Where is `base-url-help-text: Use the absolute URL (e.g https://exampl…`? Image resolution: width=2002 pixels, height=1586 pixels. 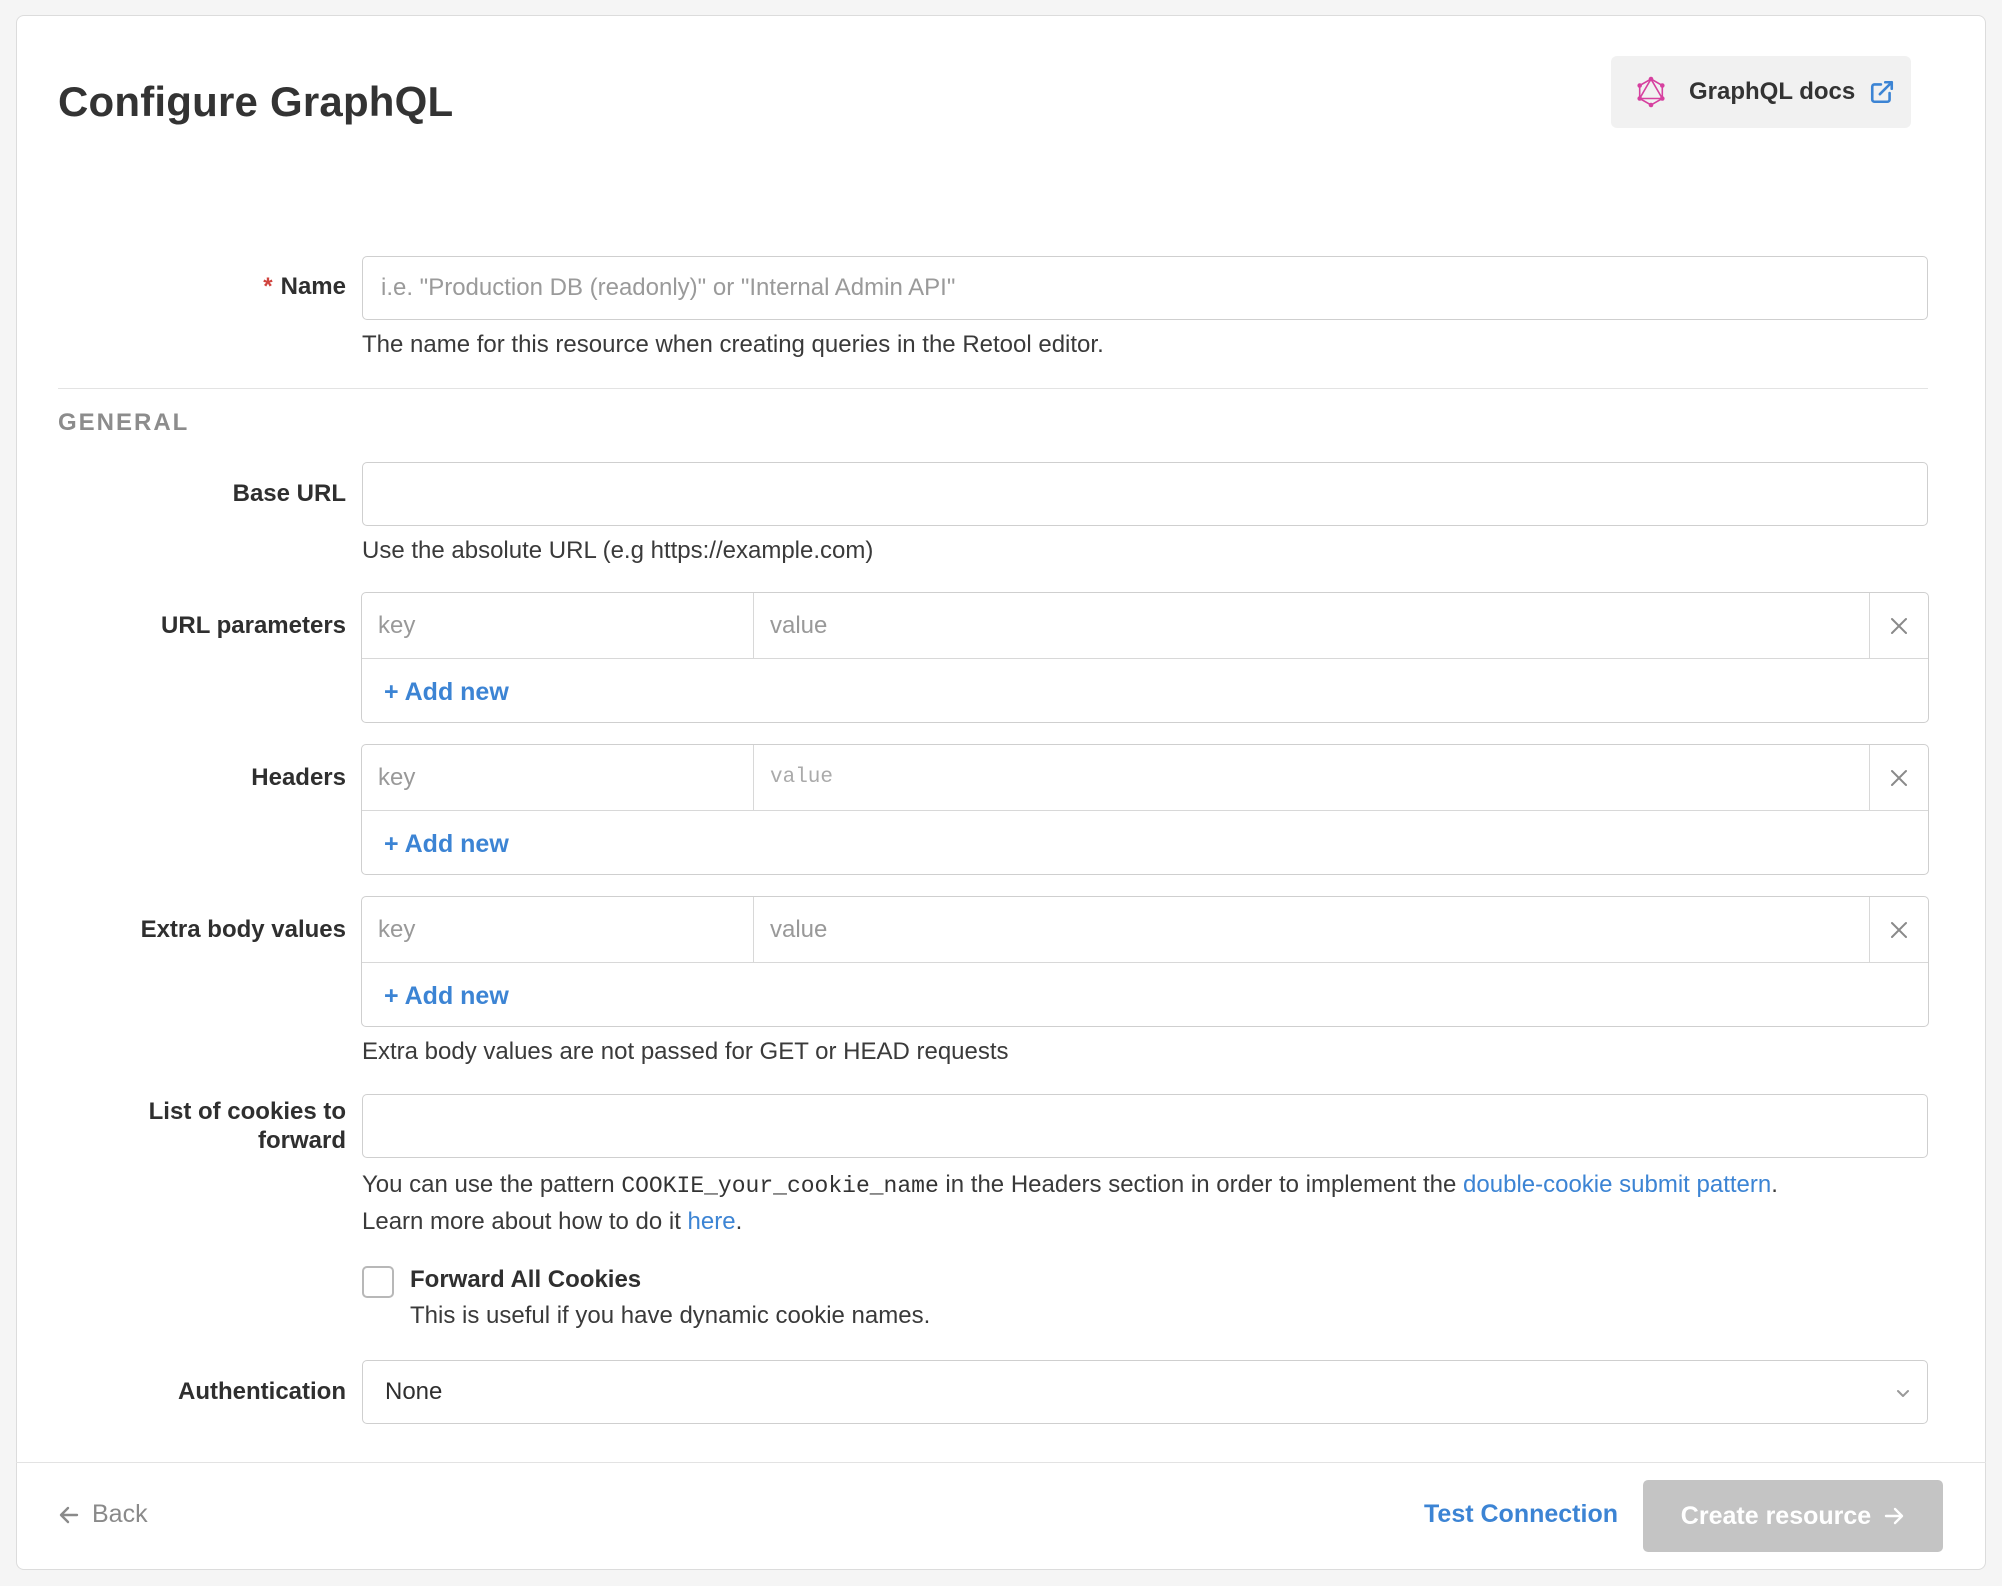
base-url-help-text: Use the absolute URL (e.g https://exampl… is located at coordinates (618, 550).